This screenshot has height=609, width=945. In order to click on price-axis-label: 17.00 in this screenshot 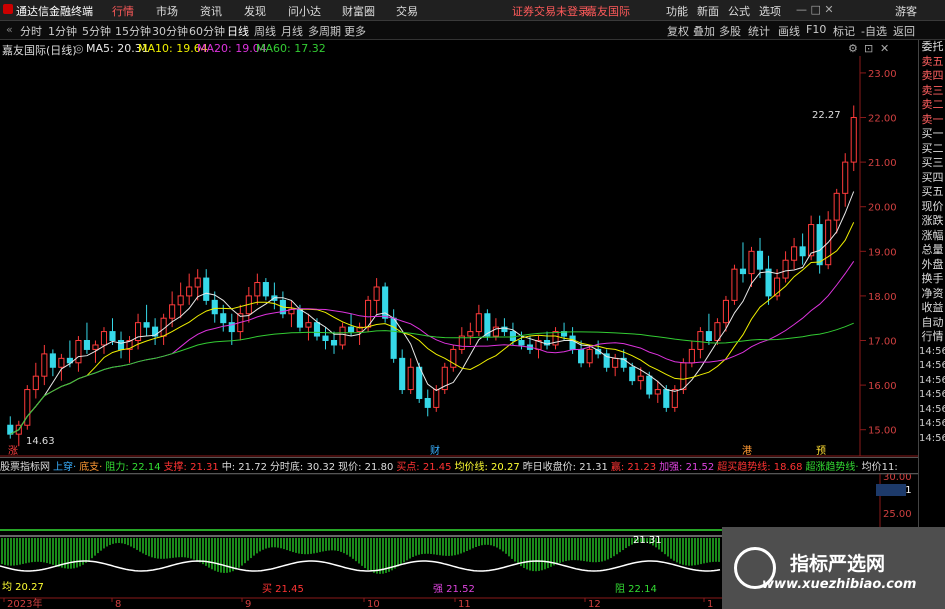, I will do `click(882, 342)`.